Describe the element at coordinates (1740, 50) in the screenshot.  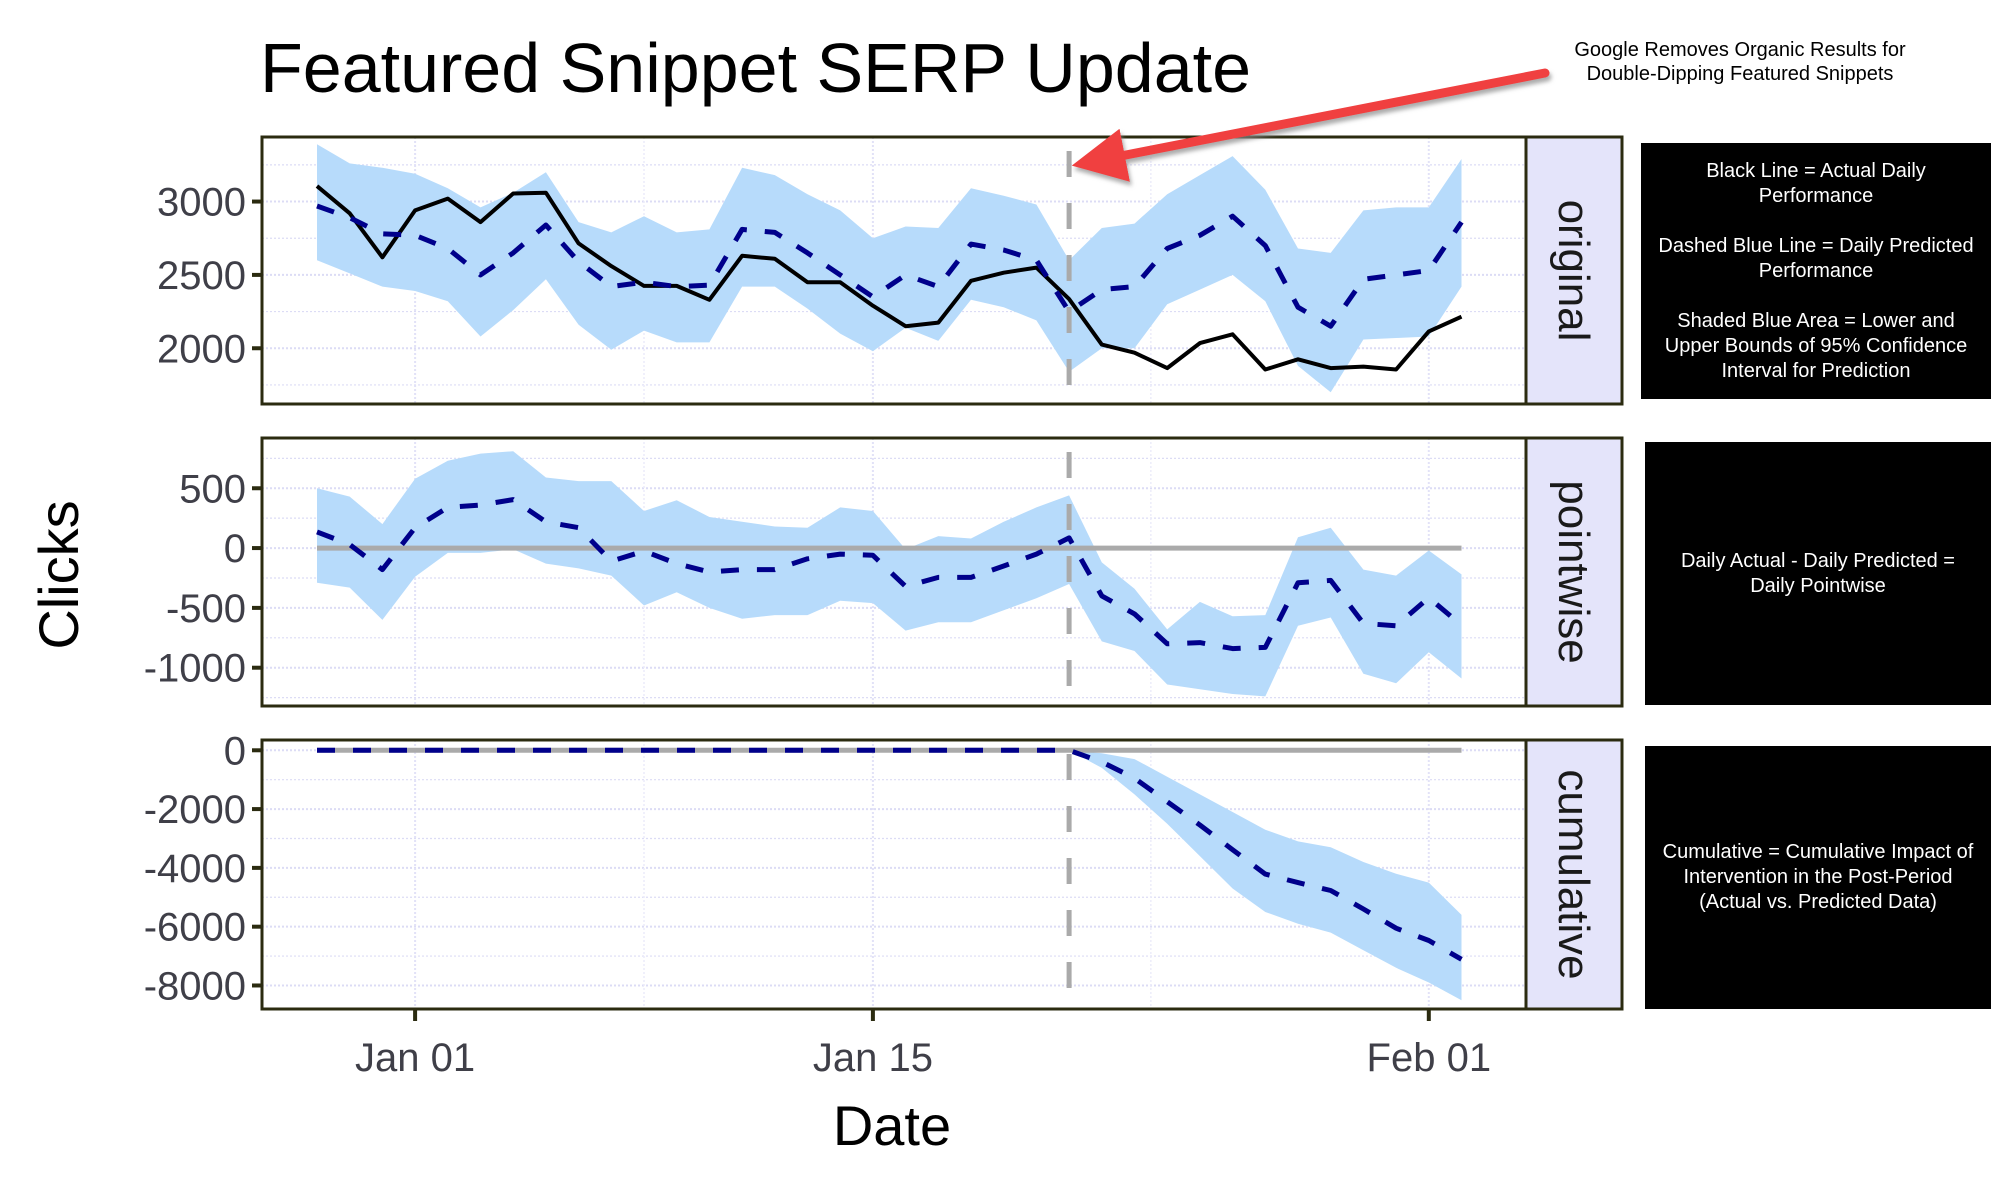
I see `annotation-line-1: Google Removes Organic Results for` at that location.